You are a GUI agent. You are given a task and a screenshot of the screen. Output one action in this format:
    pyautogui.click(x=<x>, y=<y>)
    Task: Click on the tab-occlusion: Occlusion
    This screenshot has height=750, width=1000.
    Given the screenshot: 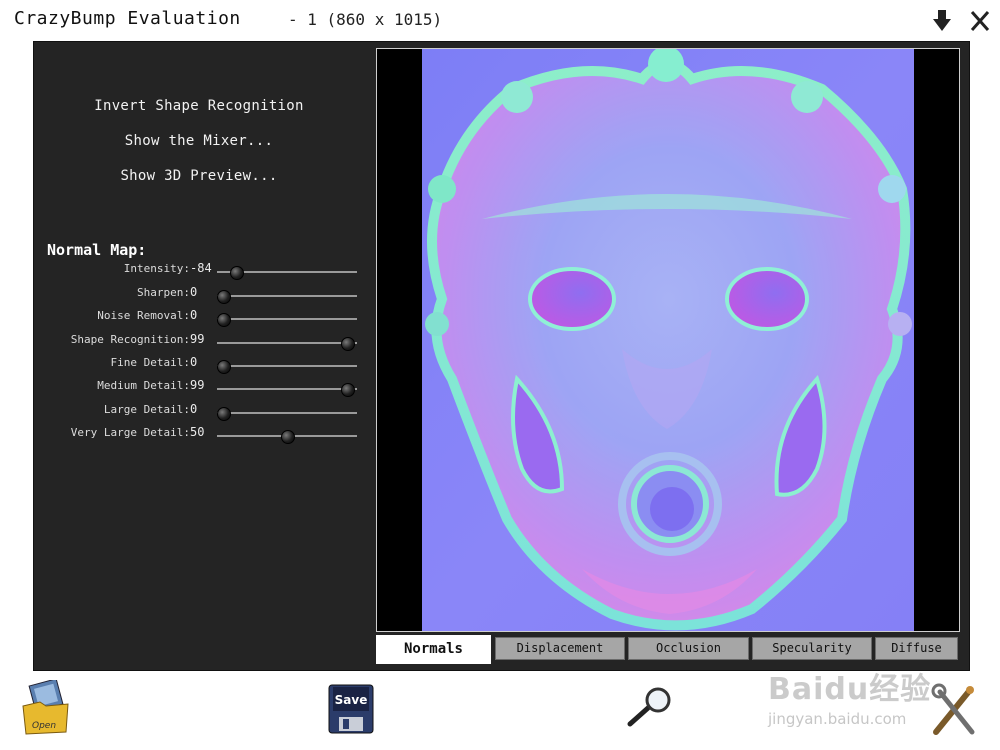 What is the action you would take?
    pyautogui.click(x=688, y=648)
    